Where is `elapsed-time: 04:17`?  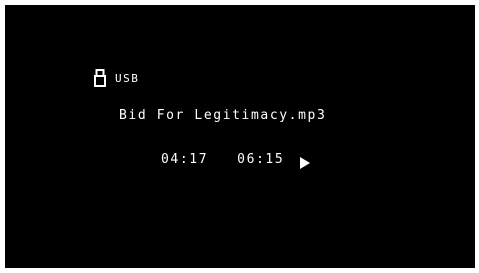
elapsed-time: 04:17 is located at coordinates (185, 159).